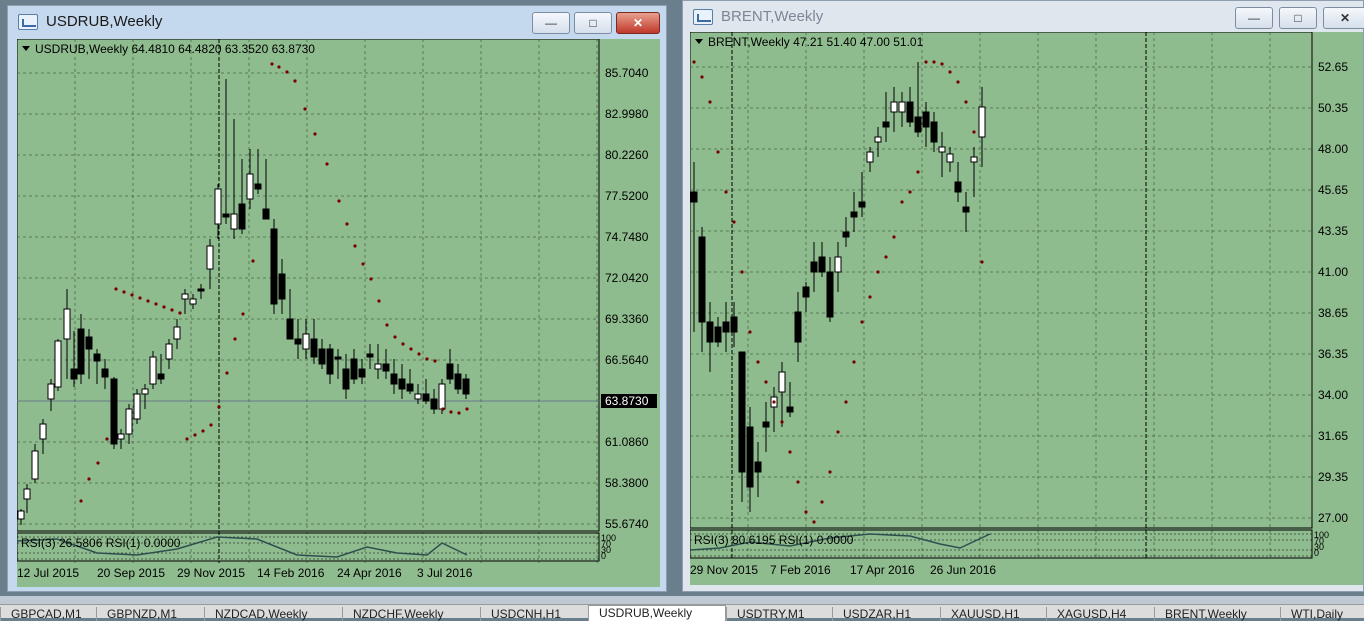 Image resolution: width=1364 pixels, height=621 pixels. Describe the element at coordinates (1217, 614) in the screenshot. I see `chart-tab: BRENT,Weekly` at that location.